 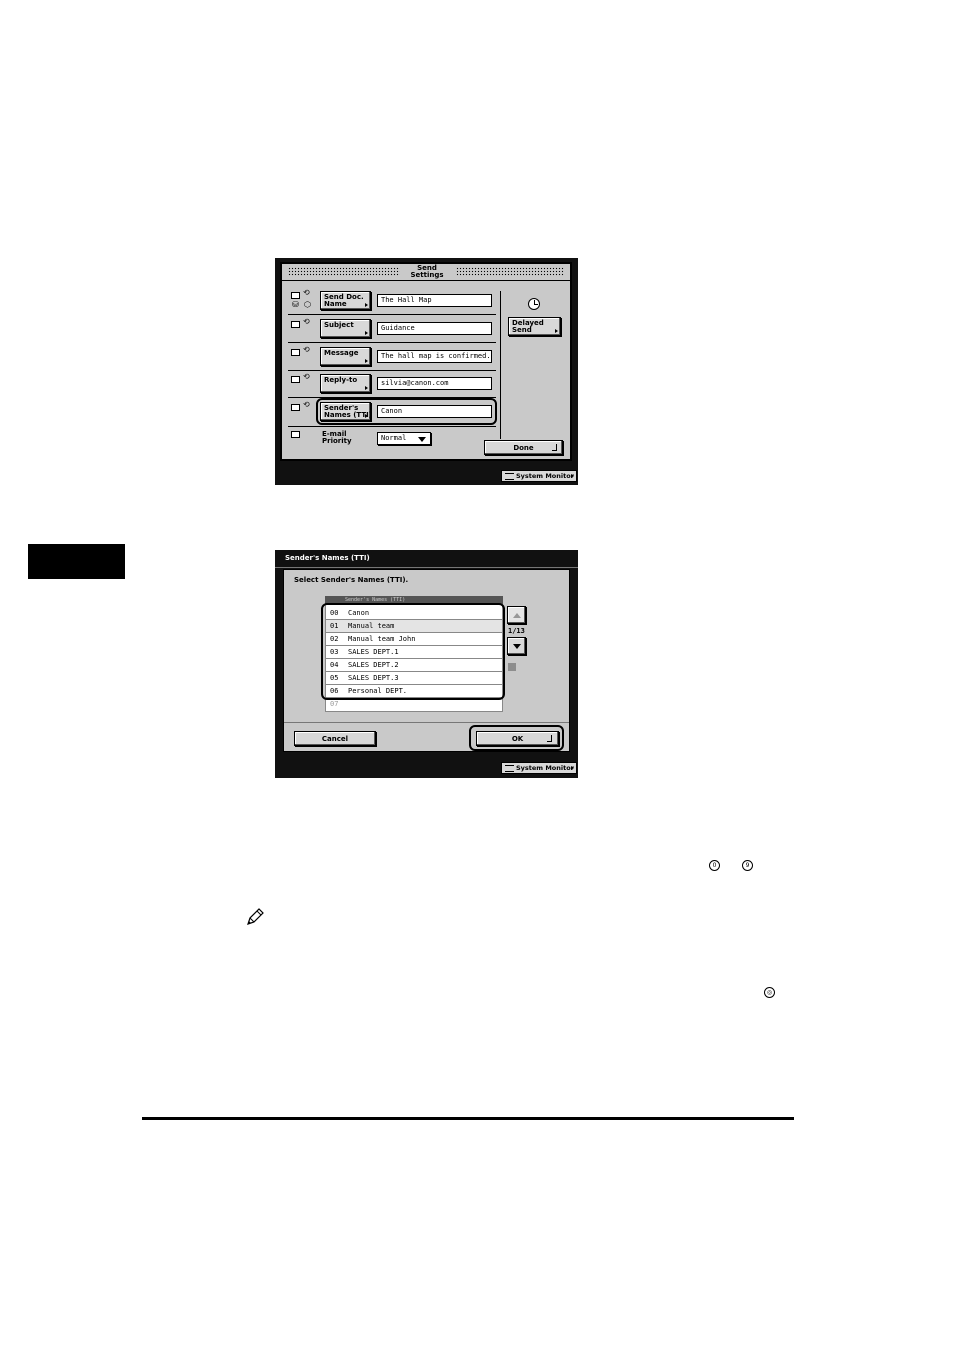 I want to click on list-highlight, so click(x=413, y=651).